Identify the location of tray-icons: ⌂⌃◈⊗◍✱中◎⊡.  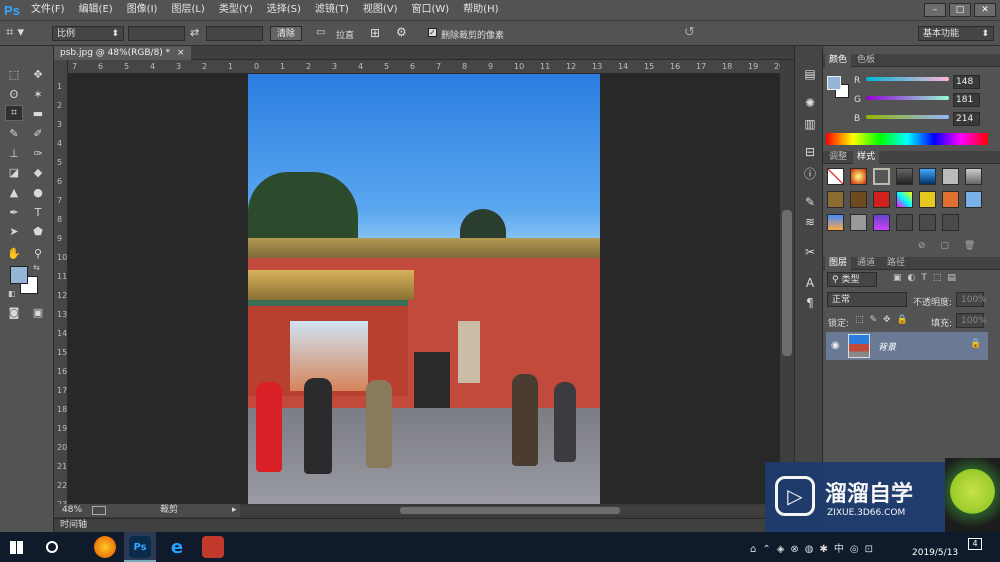
(814, 547).